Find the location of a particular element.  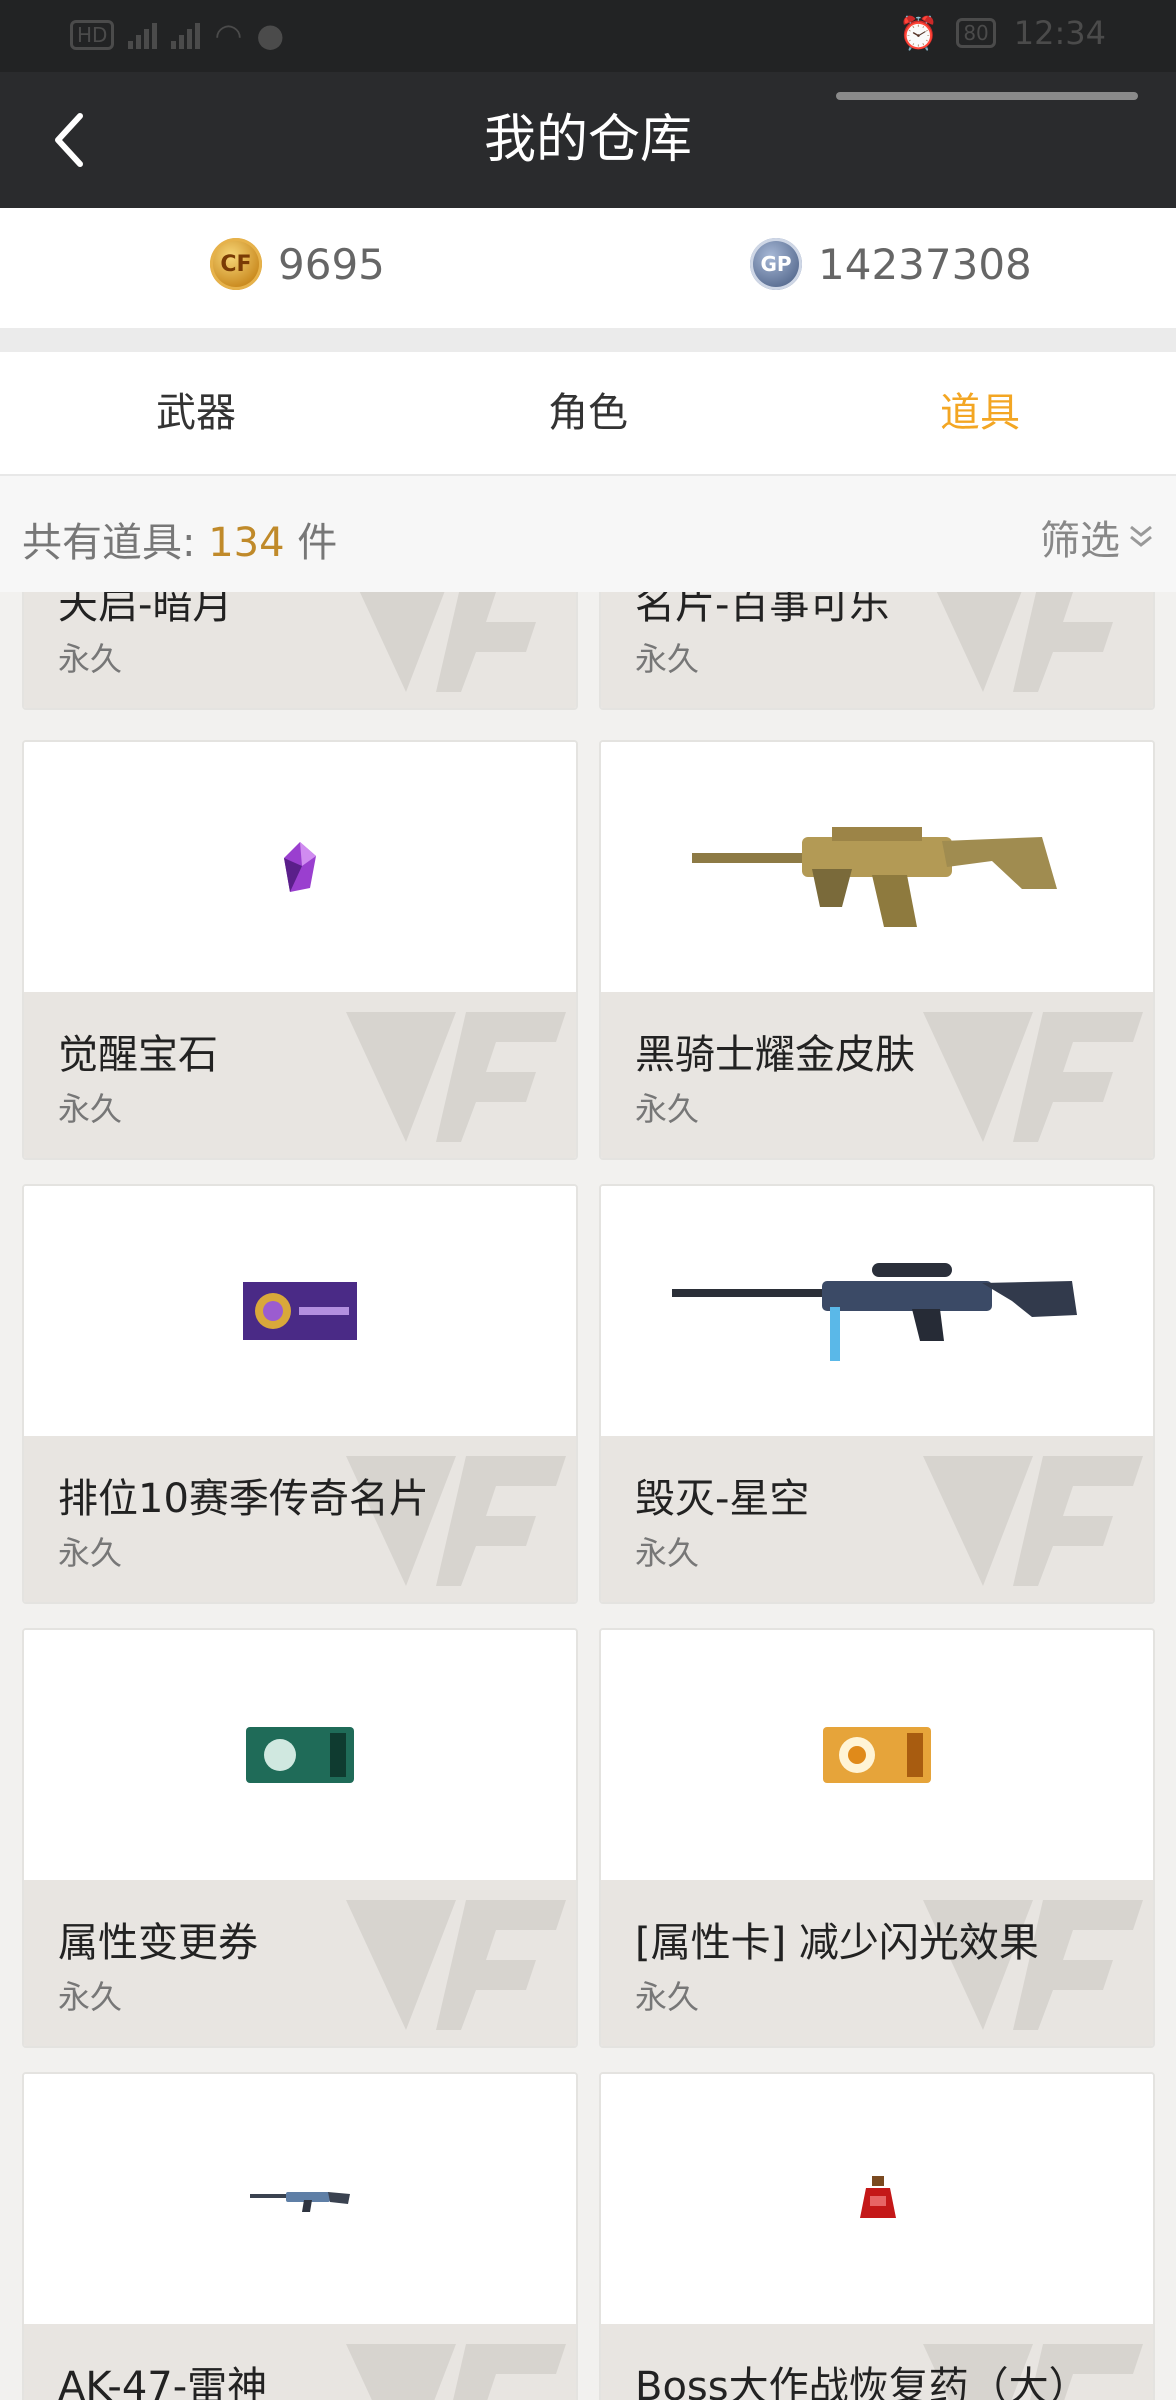

wifi-icon: ◠ is located at coordinates (228, 35).